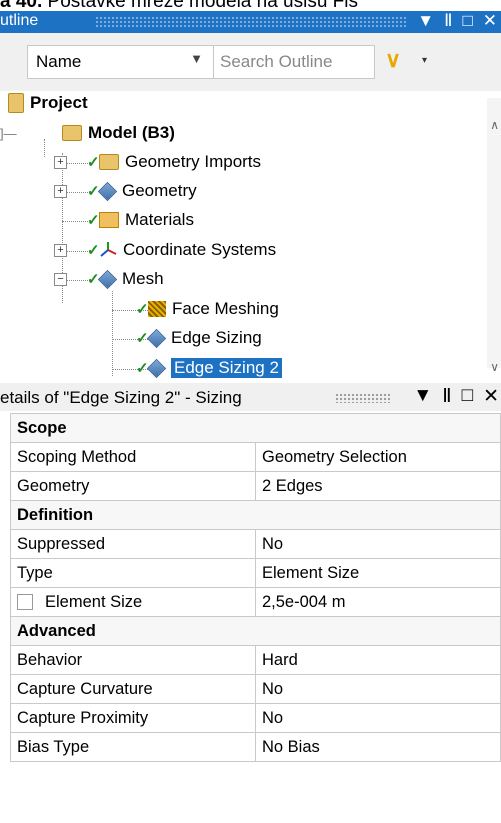 This screenshot has height=823, width=501. What do you see at coordinates (125, 191) in the screenshot?
I see `tree-item-geometry: + ✓ Geometry` at bounding box center [125, 191].